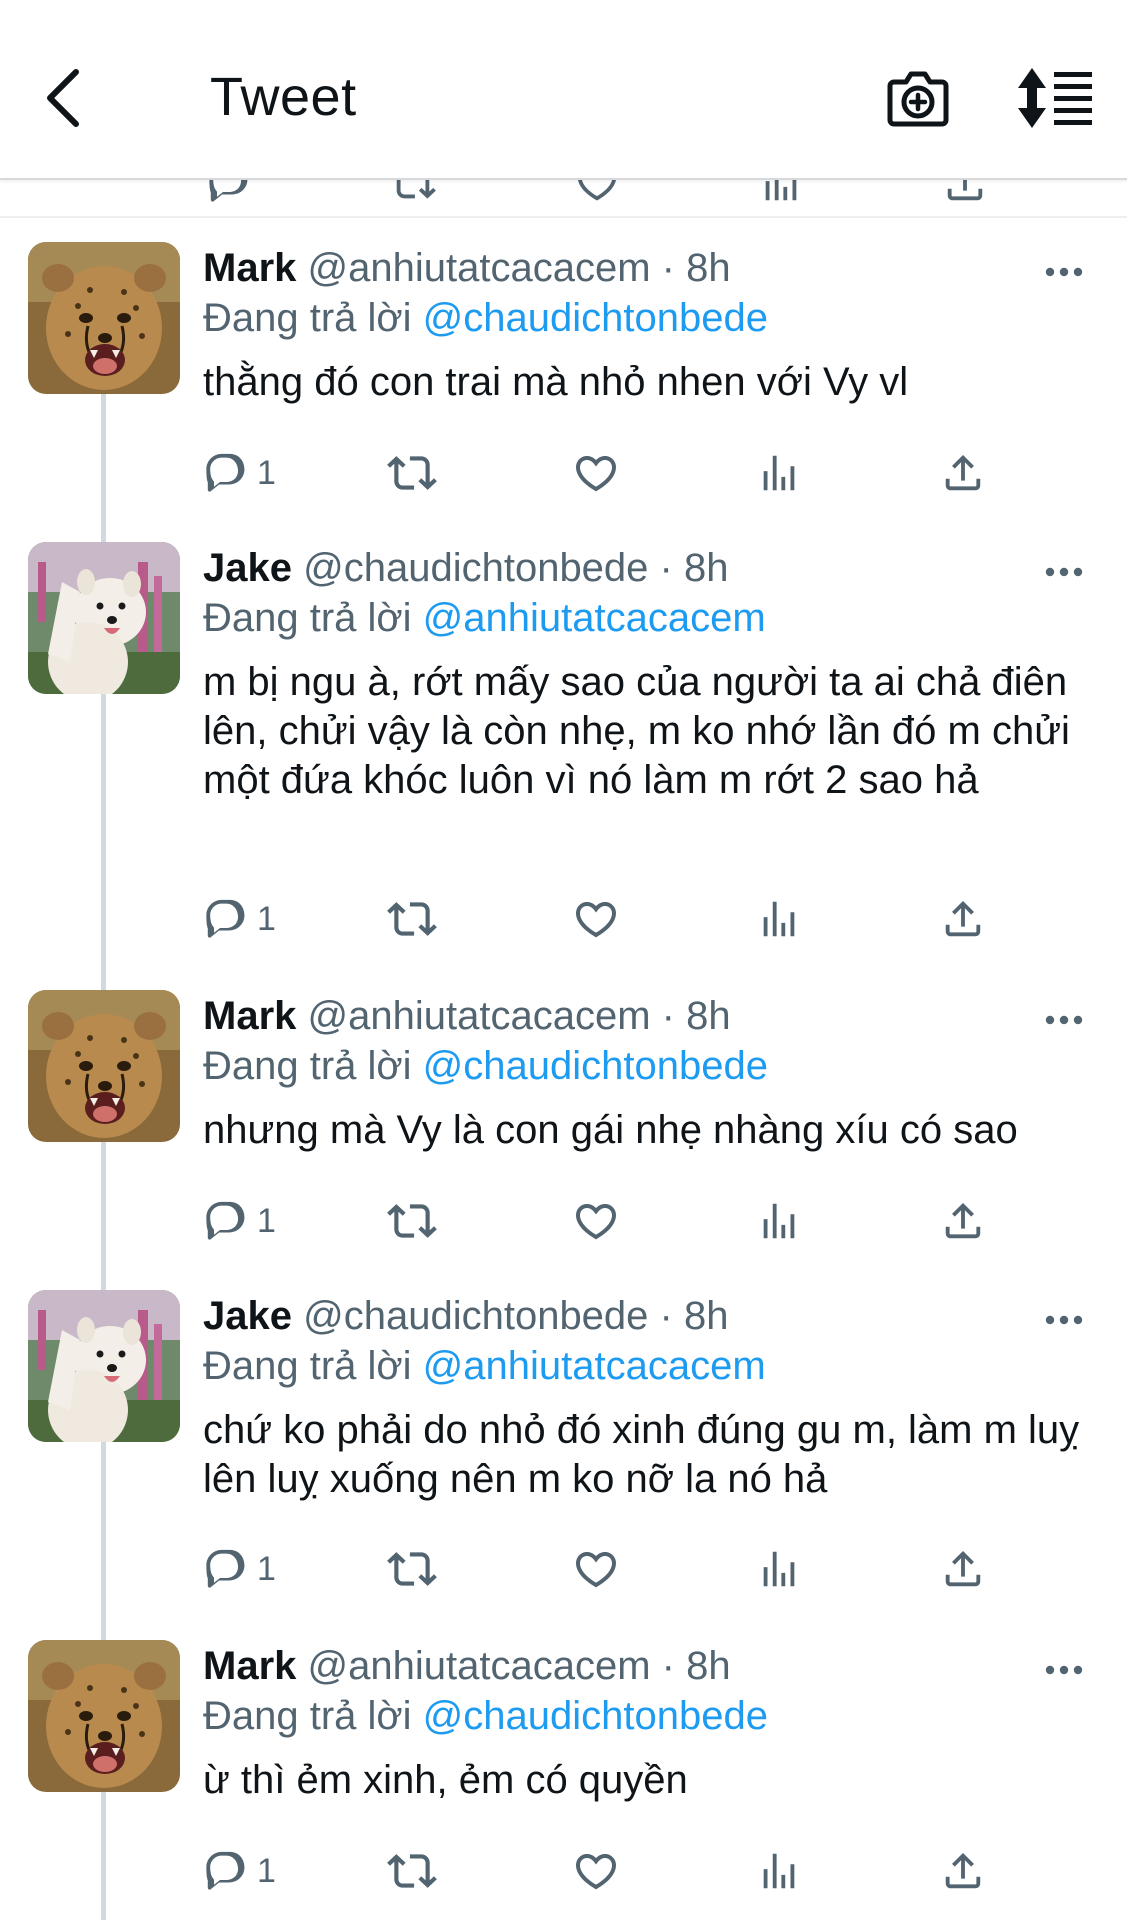  What do you see at coordinates (653, 919) in the screenshot?
I see `tweet-actions: 1` at bounding box center [653, 919].